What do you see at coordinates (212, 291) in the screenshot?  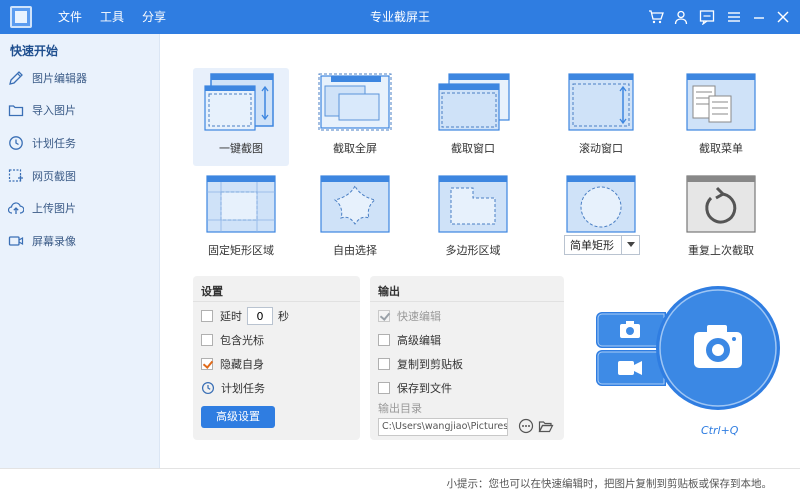 I see `settings-title: 设置` at bounding box center [212, 291].